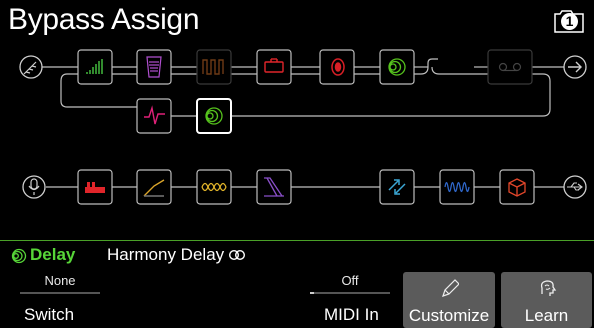 The height and width of the screenshot is (328, 594). What do you see at coordinates (95, 187) in the screenshot?
I see `distortion-block` at bounding box center [95, 187].